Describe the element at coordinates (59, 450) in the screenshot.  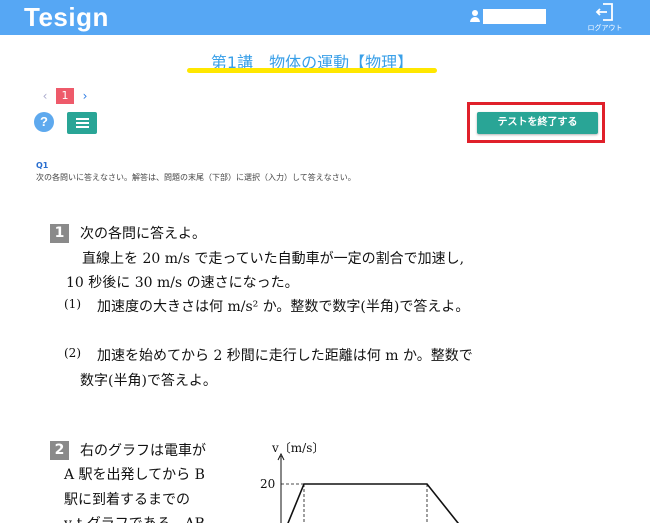
I see `problem-number-box: 2` at that location.